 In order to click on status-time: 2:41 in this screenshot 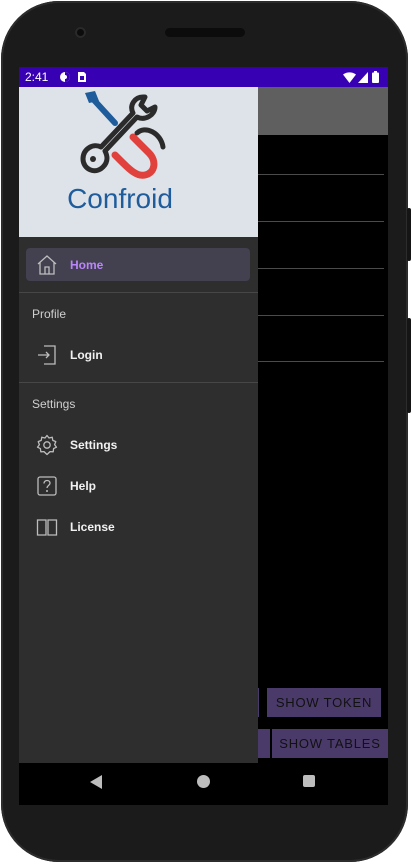, I will do `click(37, 77)`.